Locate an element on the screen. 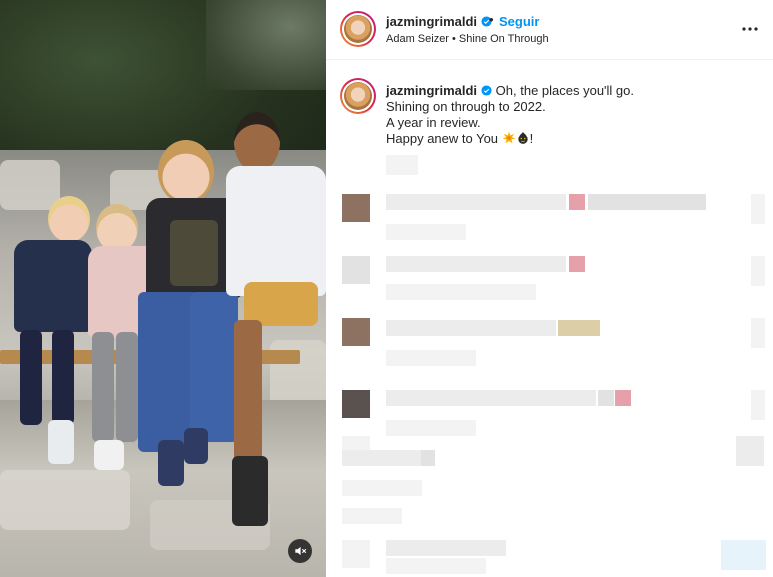  avatar is located at coordinates (358, 29).